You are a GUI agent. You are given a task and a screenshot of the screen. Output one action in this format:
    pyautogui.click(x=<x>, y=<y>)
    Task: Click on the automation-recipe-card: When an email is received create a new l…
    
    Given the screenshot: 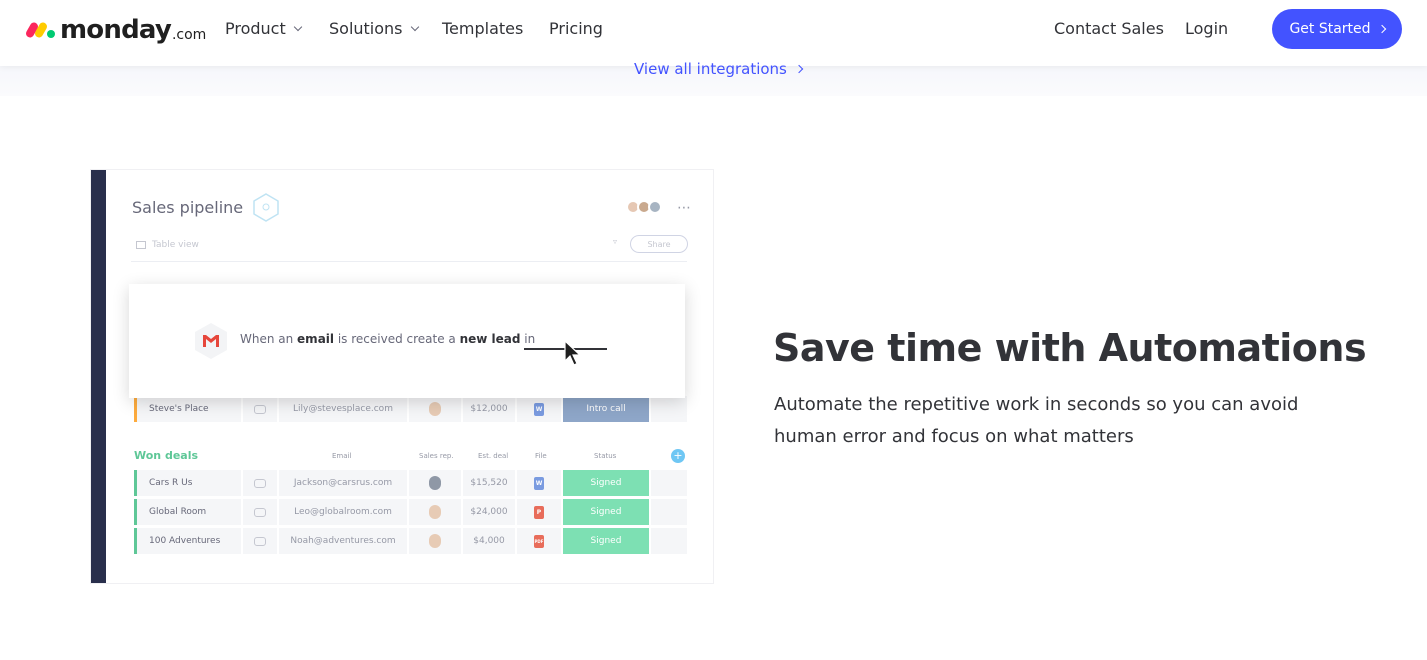 What is the action you would take?
    pyautogui.click(x=407, y=341)
    